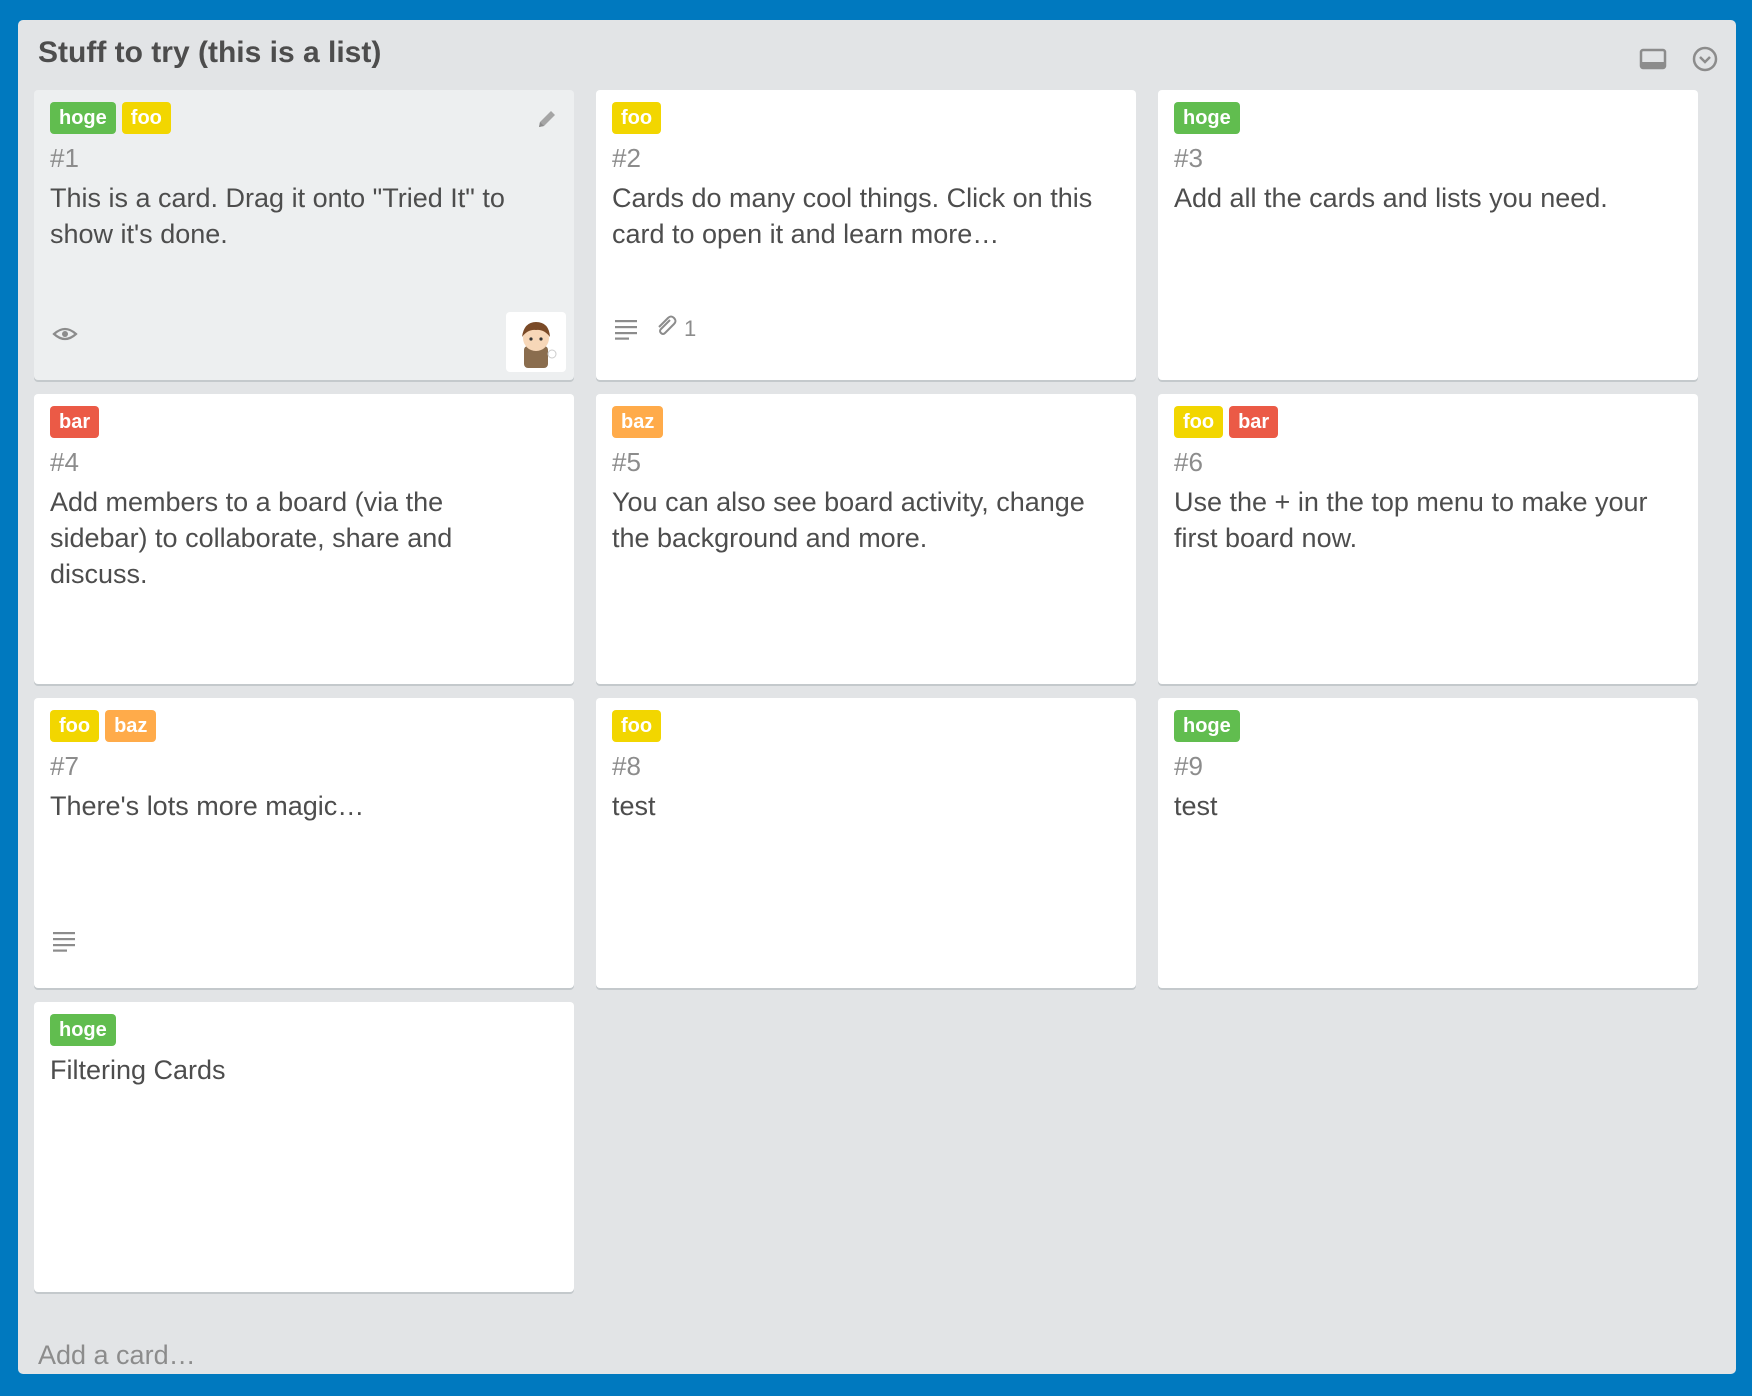 This screenshot has height=1396, width=1752. Describe the element at coordinates (626, 462) in the screenshot. I see `card-number: #5` at that location.